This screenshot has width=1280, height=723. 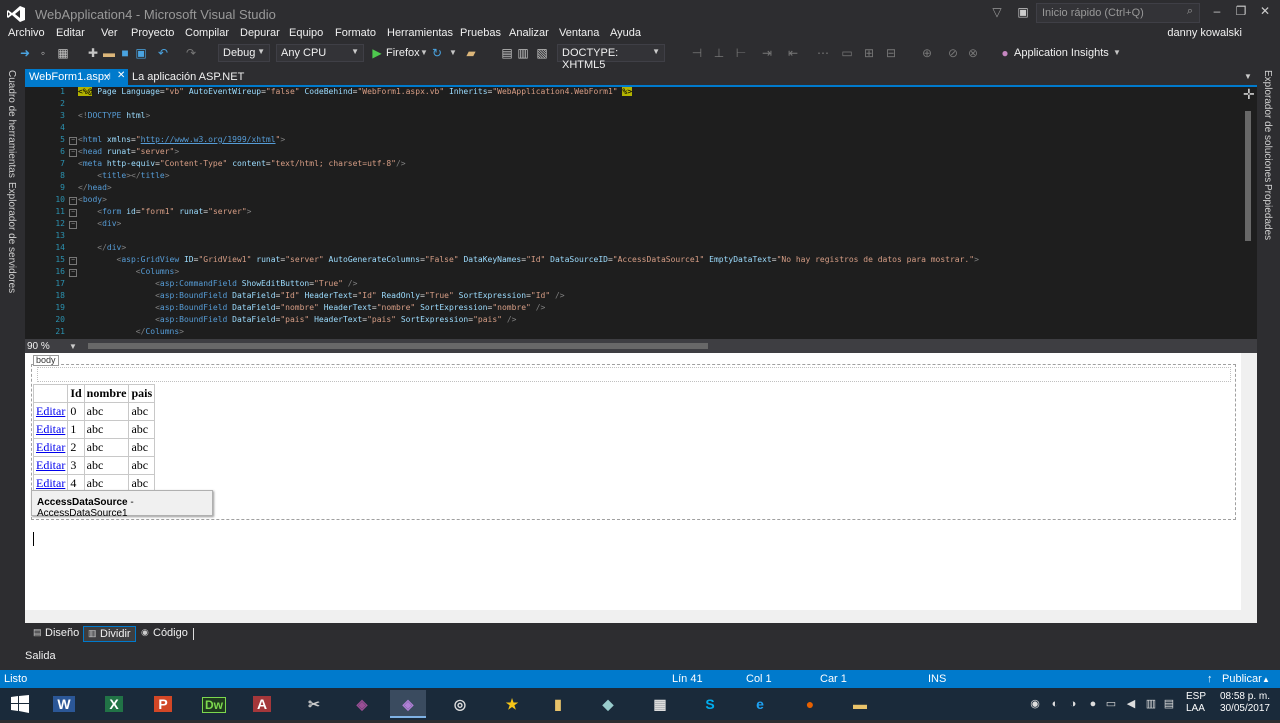 What do you see at coordinates (760, 704) in the screenshot?
I see `internet-explorer-icon: e` at bounding box center [760, 704].